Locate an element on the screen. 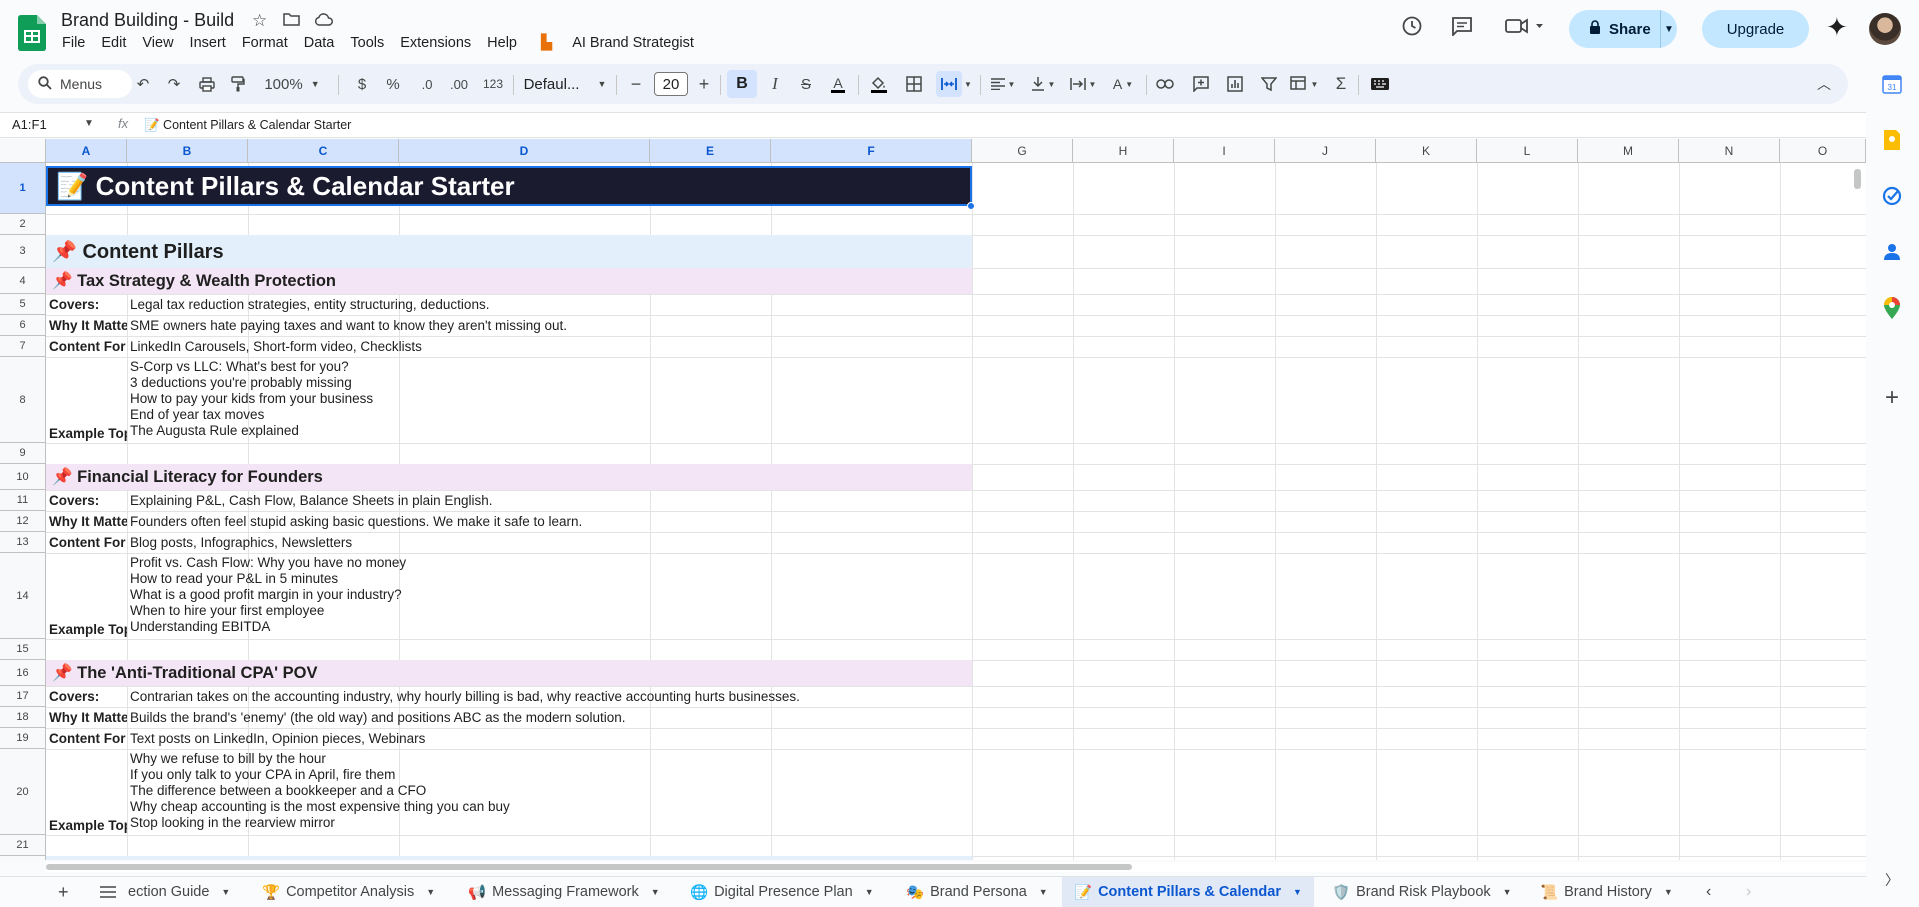 The width and height of the screenshot is (1919, 907). row-header-17: 17 is located at coordinates (23, 696).